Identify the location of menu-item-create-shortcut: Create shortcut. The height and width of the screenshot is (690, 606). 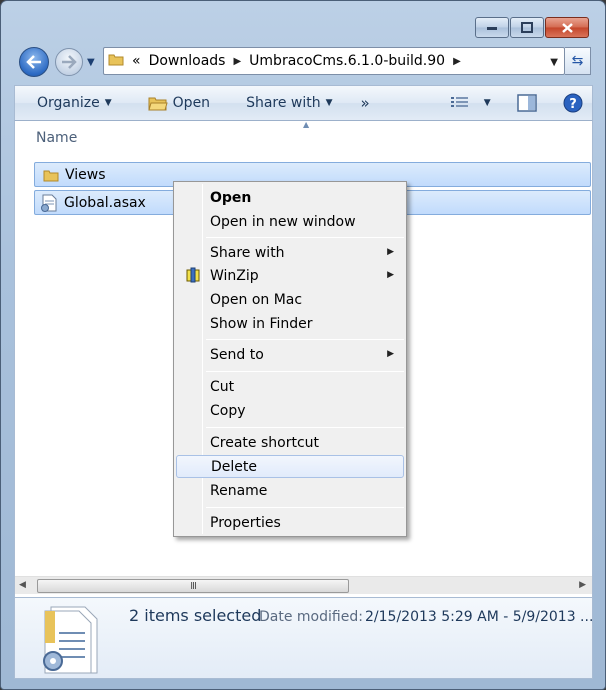
(290, 442).